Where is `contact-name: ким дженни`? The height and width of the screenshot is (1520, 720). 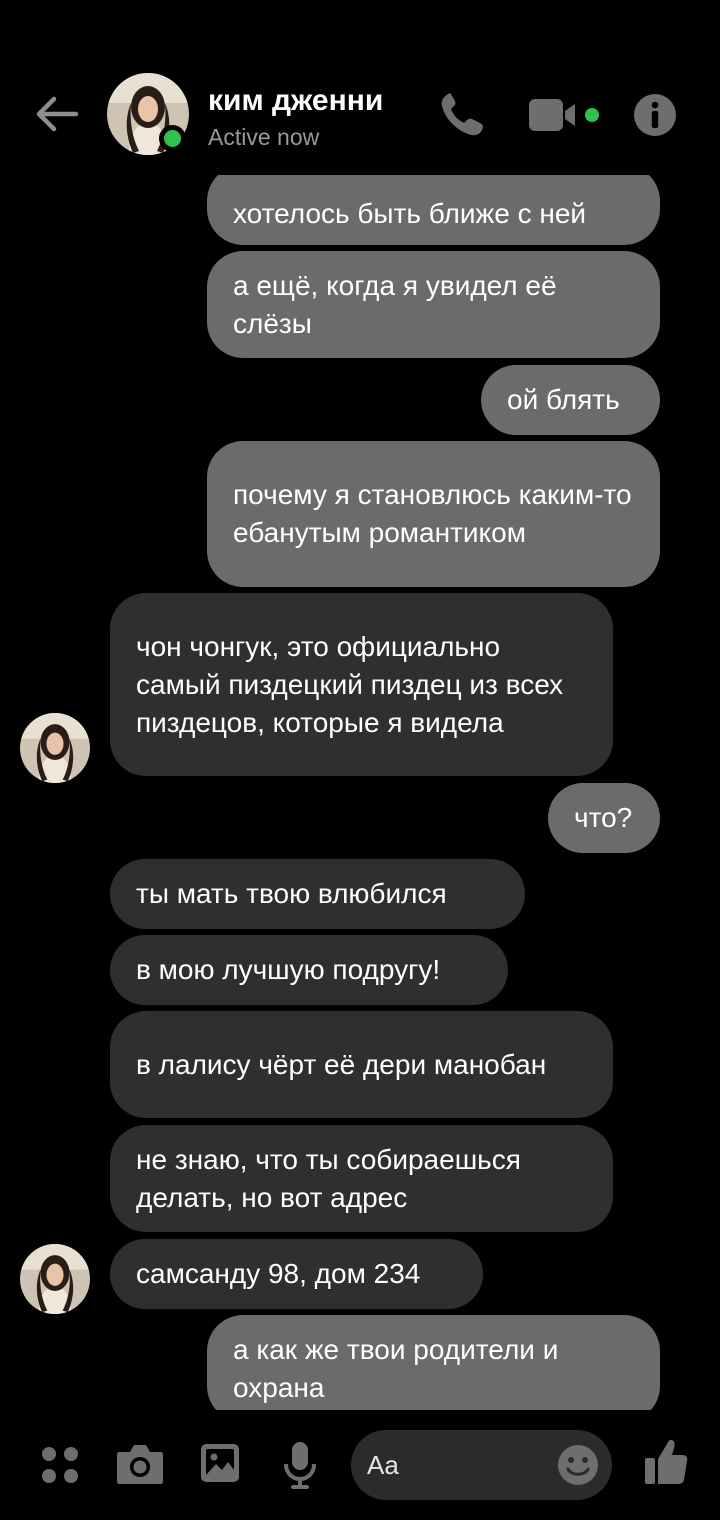 contact-name: ким дженни is located at coordinates (295, 101).